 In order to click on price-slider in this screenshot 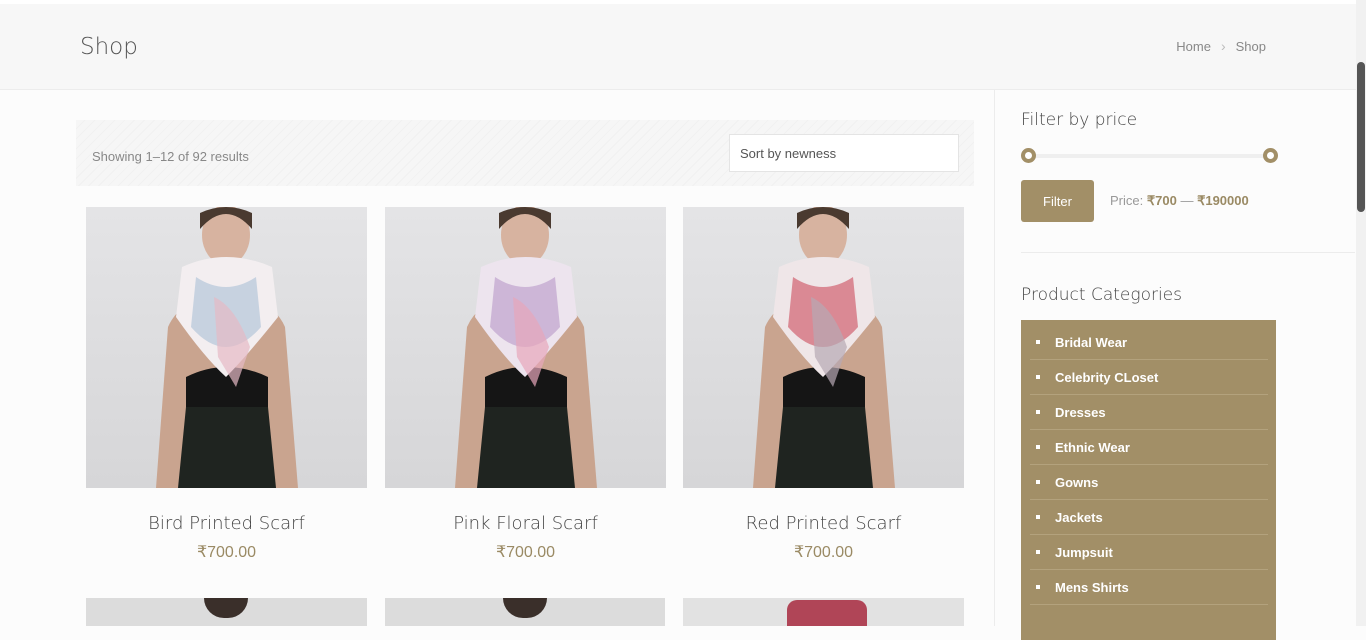, I will do `click(1149, 156)`.